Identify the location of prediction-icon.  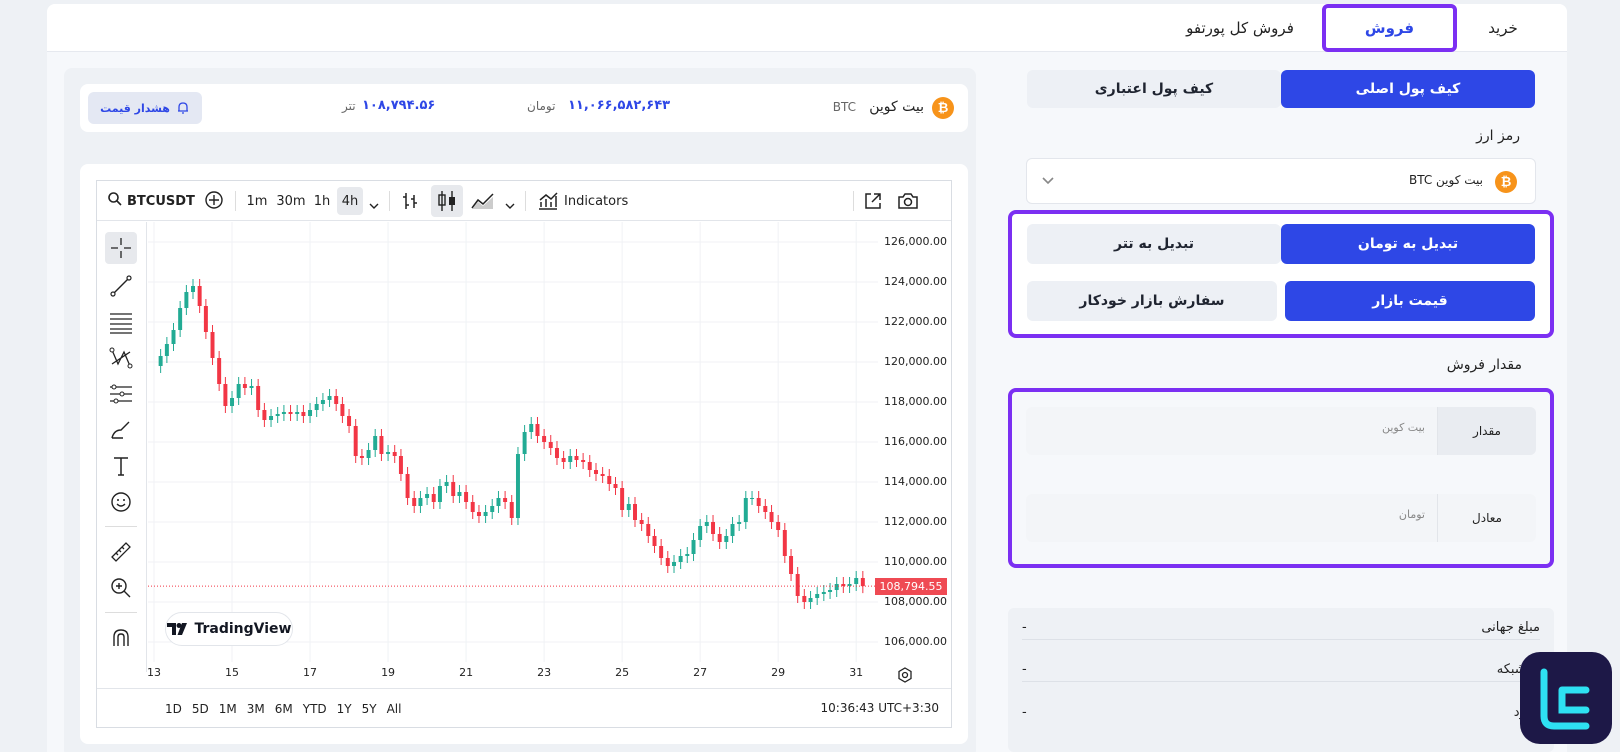
(121, 394).